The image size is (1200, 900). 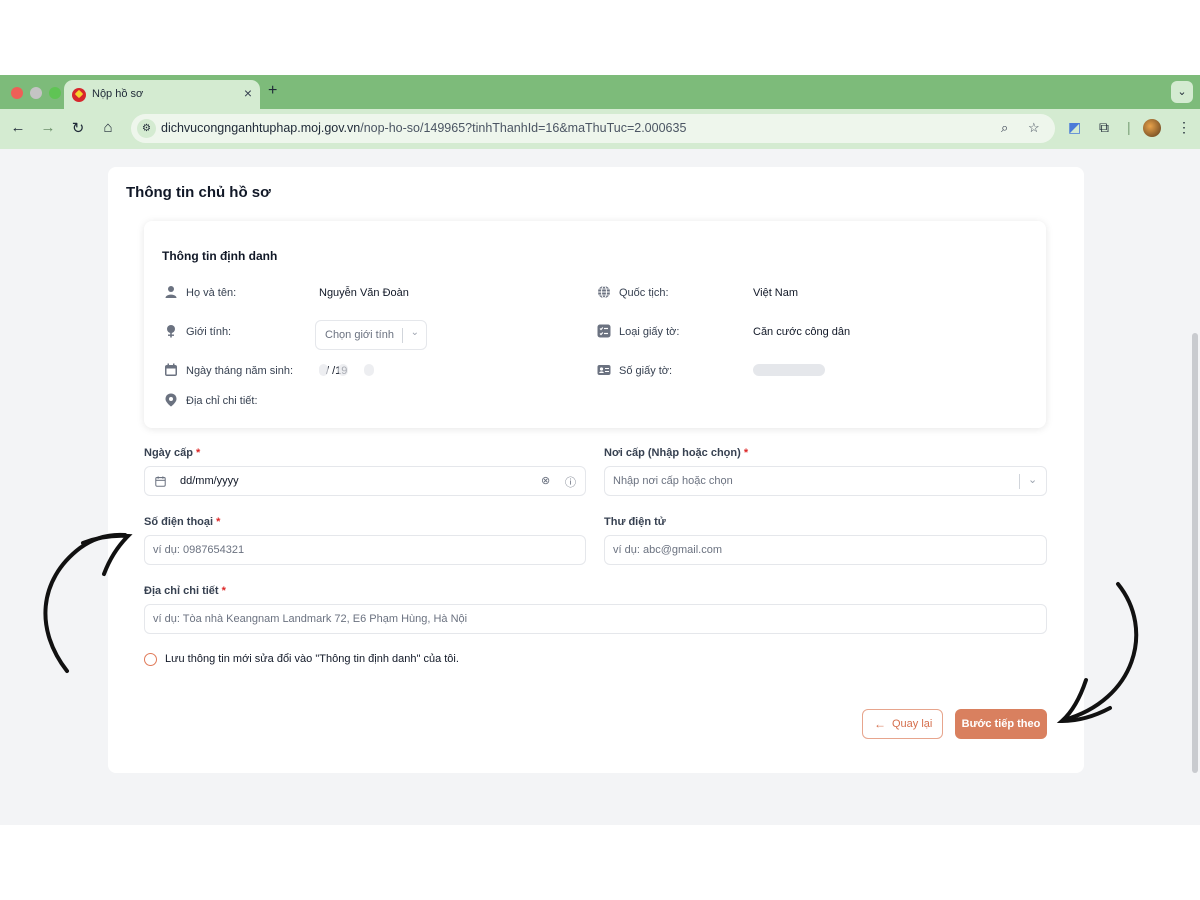 What do you see at coordinates (199, 550) in the screenshot?
I see `phone-placeholder: ví dụ: 0987654321` at bounding box center [199, 550].